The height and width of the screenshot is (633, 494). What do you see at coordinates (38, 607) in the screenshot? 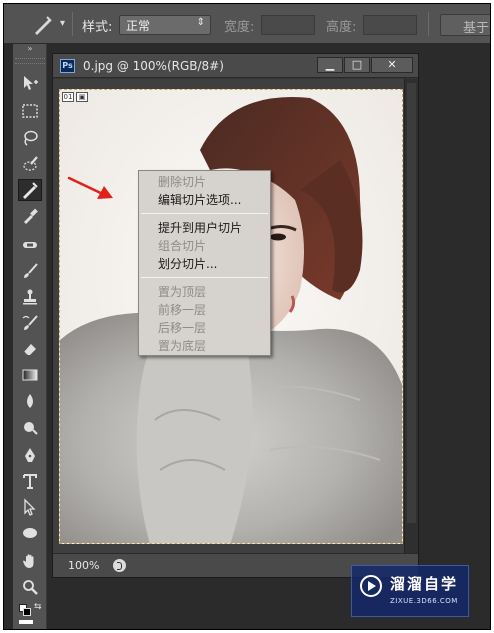
I see `swap-colors-icon: ⇆` at bounding box center [38, 607].